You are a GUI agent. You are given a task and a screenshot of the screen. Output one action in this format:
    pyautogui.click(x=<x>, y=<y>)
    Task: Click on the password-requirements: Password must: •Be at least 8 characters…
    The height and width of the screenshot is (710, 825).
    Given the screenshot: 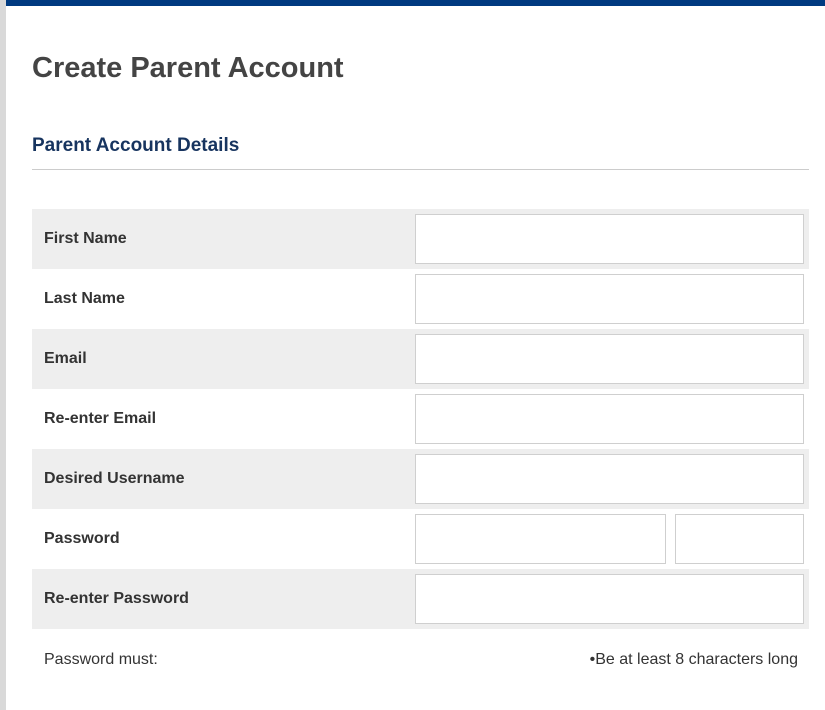 What is the action you would take?
    pyautogui.click(x=420, y=660)
    